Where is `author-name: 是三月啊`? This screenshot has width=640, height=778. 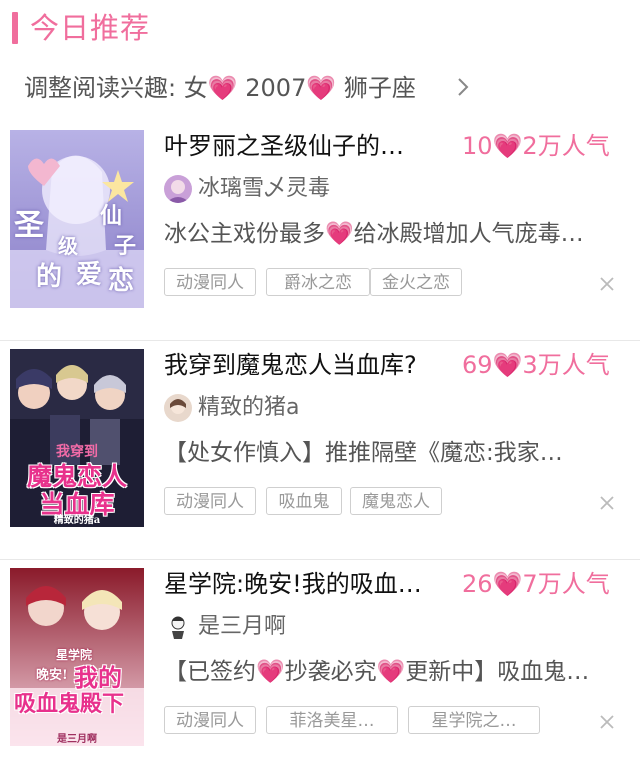 author-name: 是三月啊 is located at coordinates (242, 626).